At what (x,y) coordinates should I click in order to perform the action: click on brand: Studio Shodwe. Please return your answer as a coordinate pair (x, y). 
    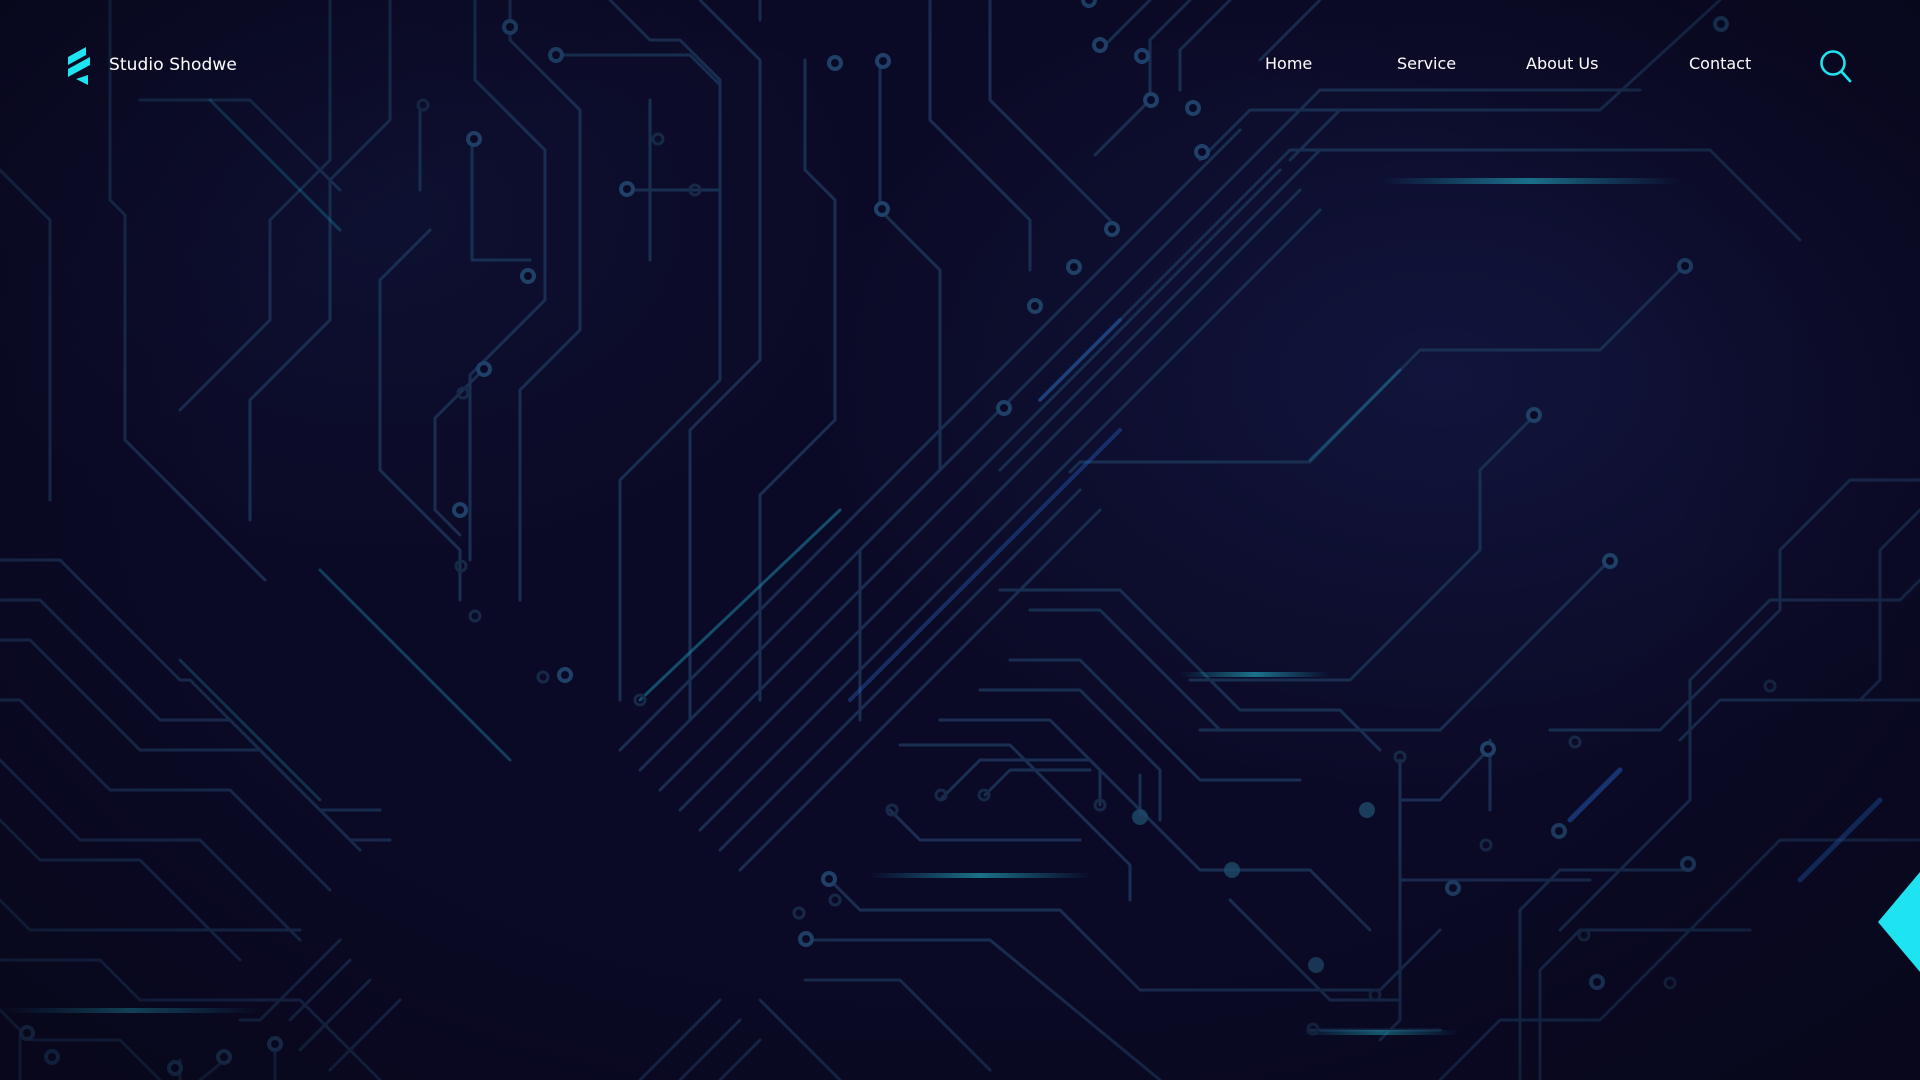
    Looking at the image, I should click on (149, 65).